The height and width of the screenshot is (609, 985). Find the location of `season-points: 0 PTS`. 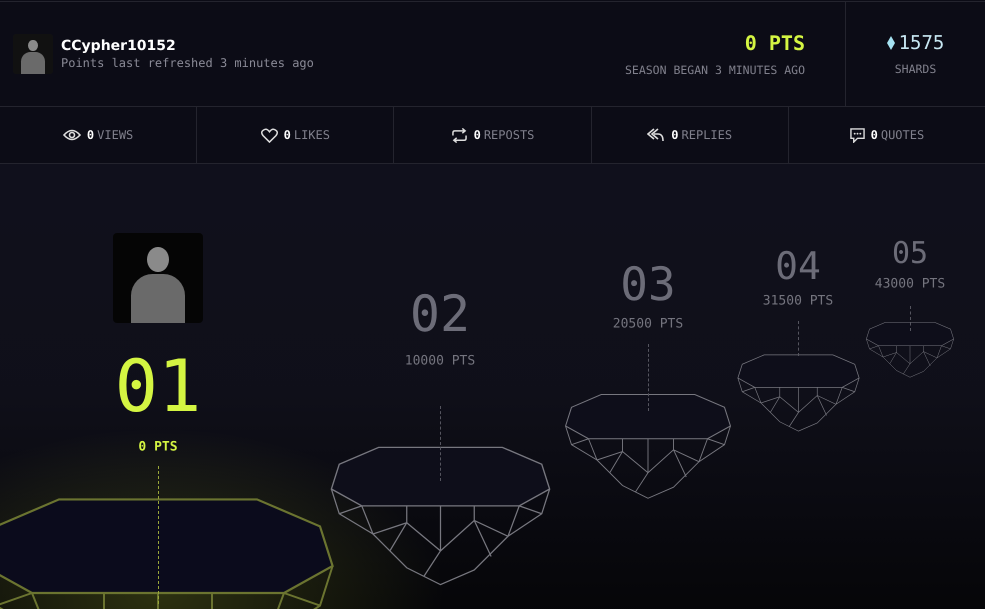

season-points: 0 PTS is located at coordinates (774, 43).